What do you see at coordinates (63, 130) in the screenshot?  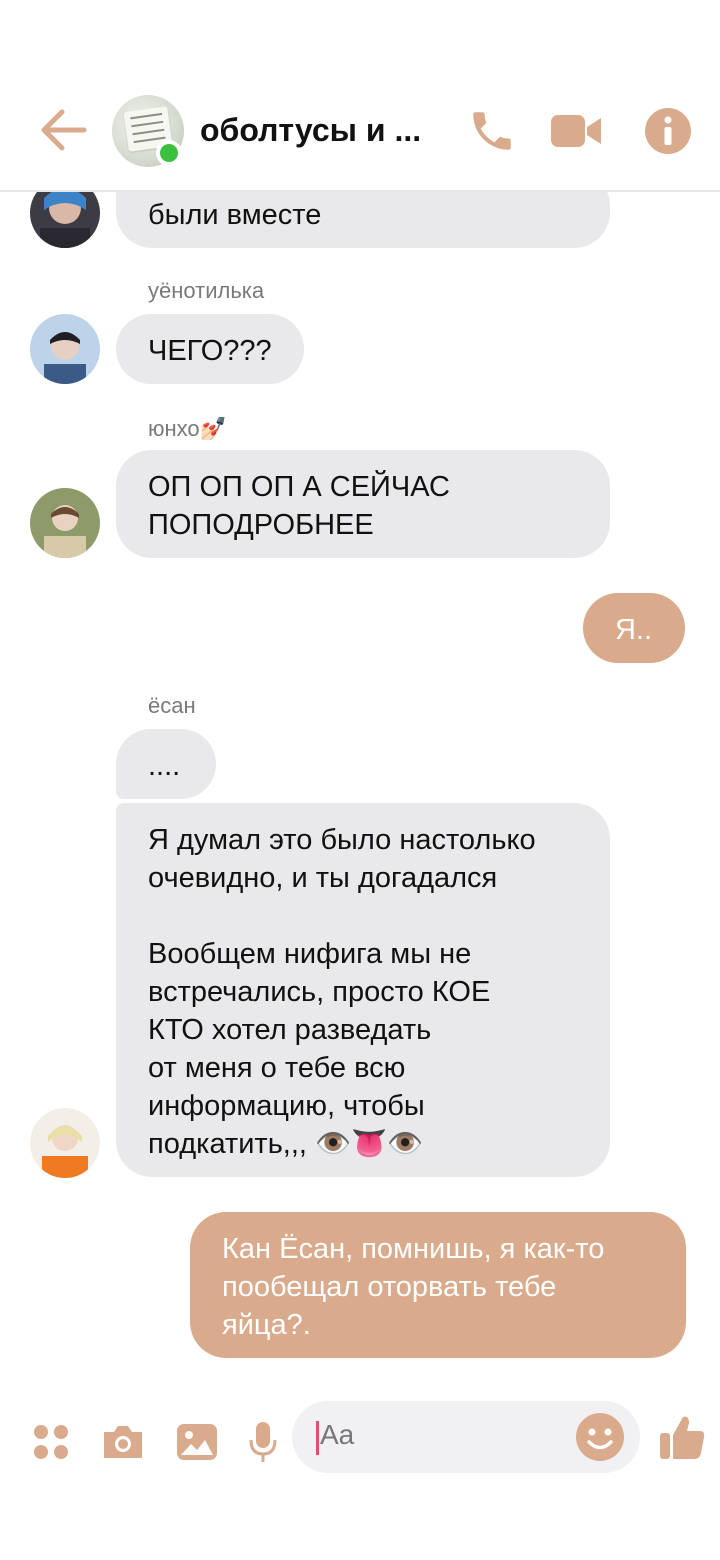 I see `back-arrow-icon` at bounding box center [63, 130].